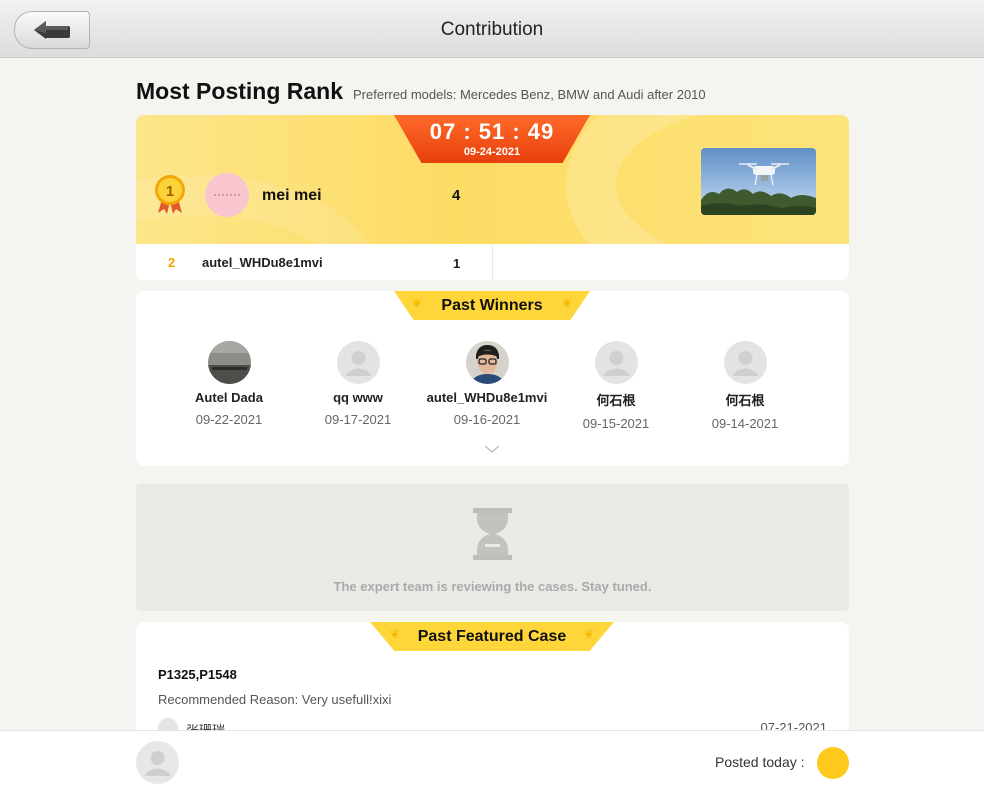 This screenshot has height=789, width=984. Describe the element at coordinates (758, 181) in the screenshot. I see `prize-drone-image` at that location.